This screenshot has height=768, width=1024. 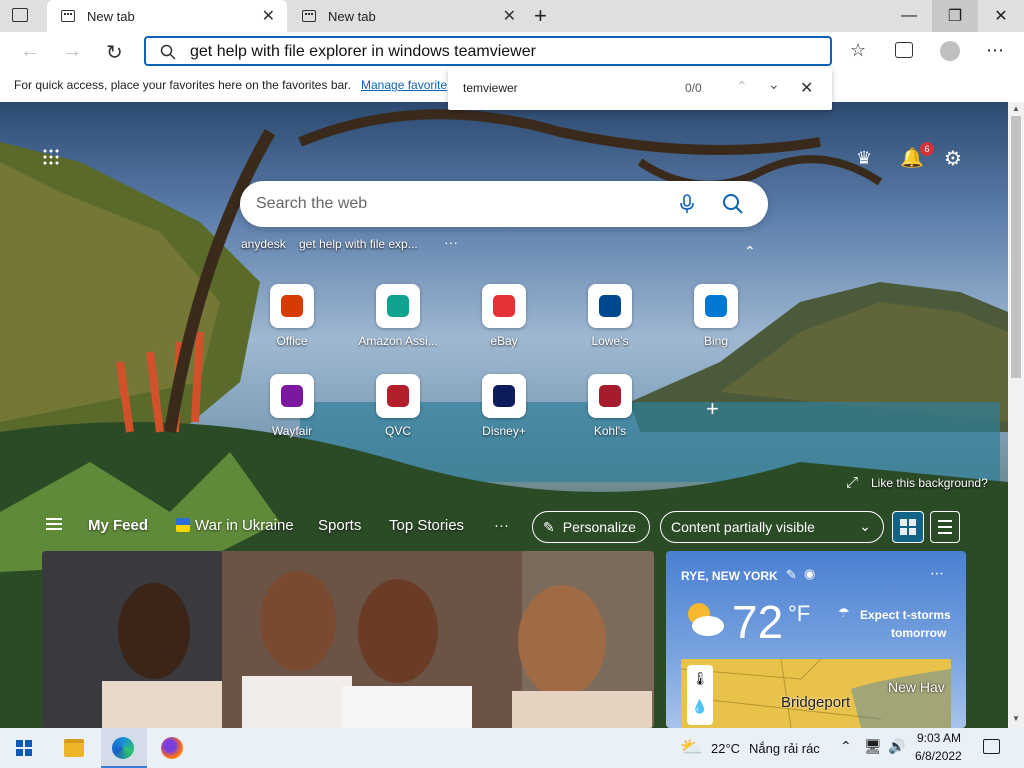 I want to click on weather-forecast-line2: tomorrow, so click(x=919, y=633).